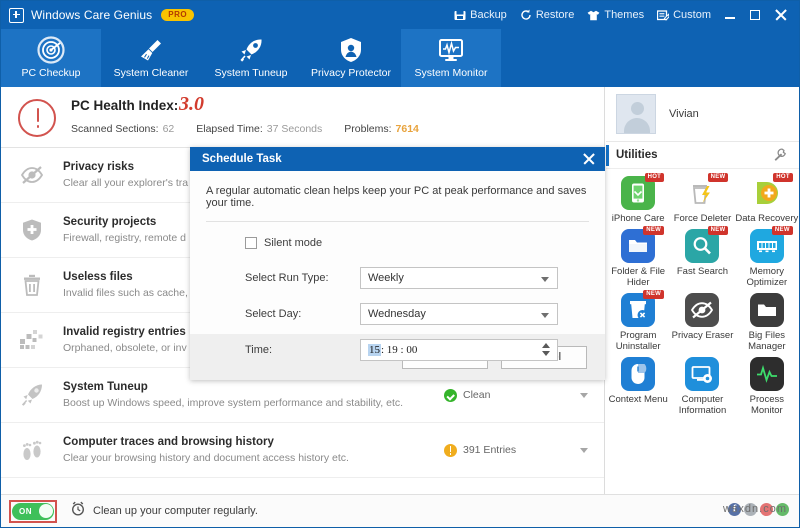  What do you see at coordinates (259, 349) in the screenshot?
I see `time-label: Time:` at bounding box center [259, 349].